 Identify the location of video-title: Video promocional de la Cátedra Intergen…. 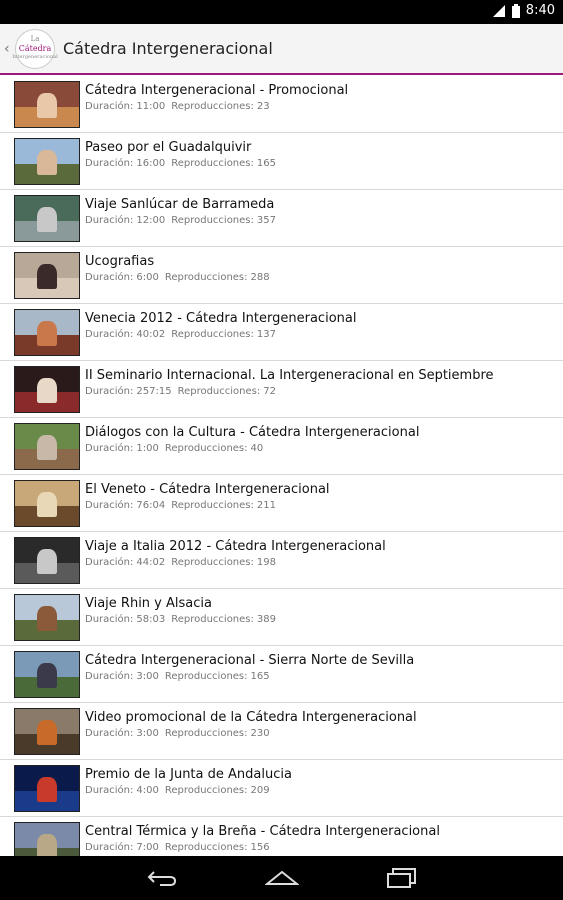
(251, 717).